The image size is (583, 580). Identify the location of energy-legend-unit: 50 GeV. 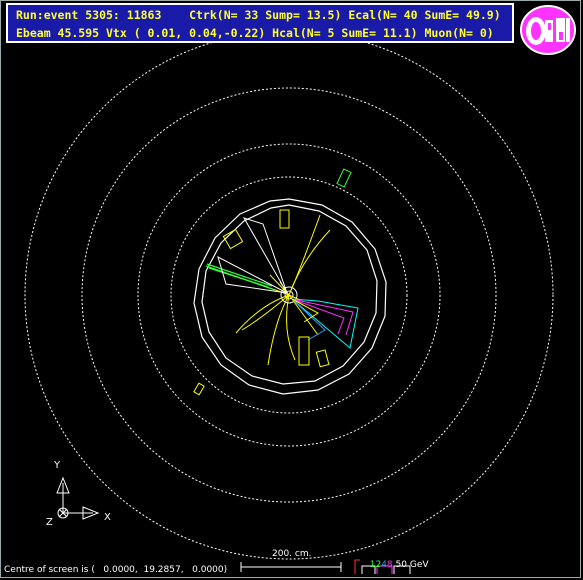
(412, 565).